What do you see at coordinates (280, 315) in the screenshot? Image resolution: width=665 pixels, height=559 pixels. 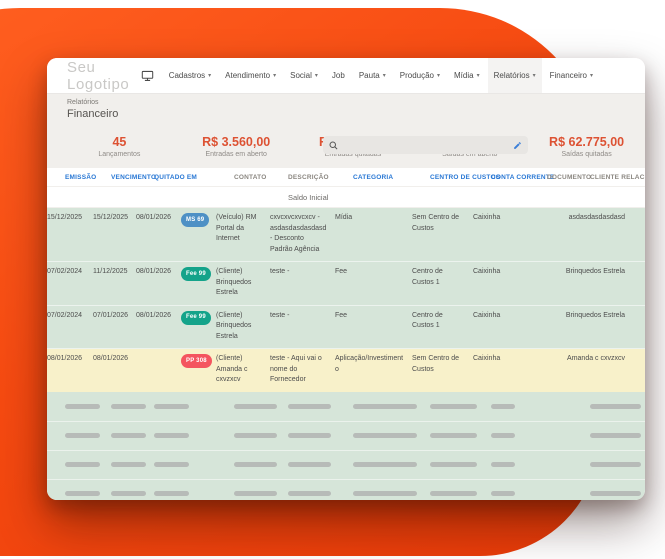 I see `cell-descricao: teste -` at bounding box center [280, 315].